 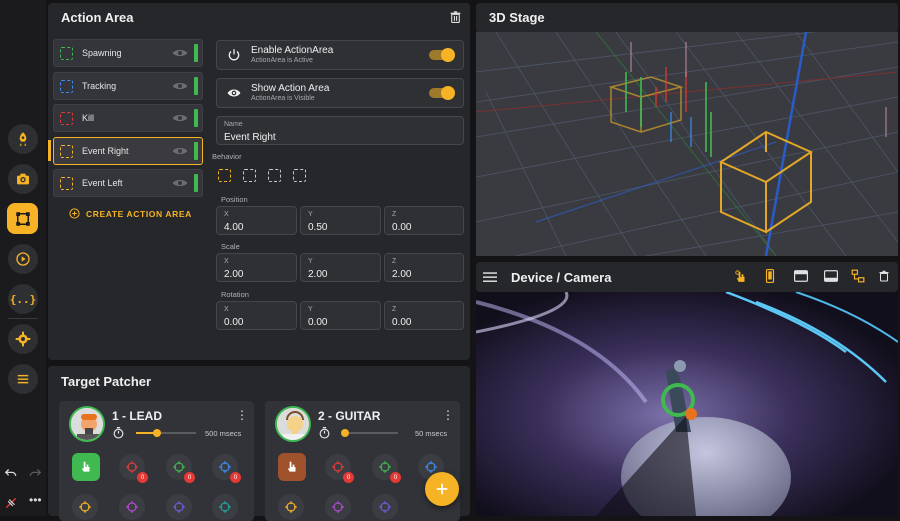 I want to click on scale-y-value: 2.00, so click(x=318, y=274).